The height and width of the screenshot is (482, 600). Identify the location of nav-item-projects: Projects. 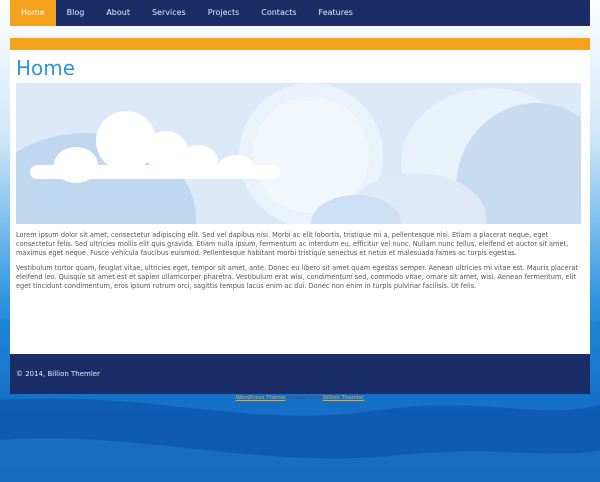
(224, 13).